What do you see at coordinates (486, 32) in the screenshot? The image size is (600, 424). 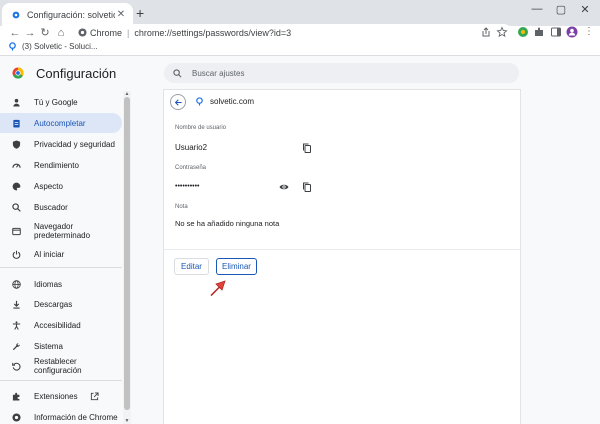 I see `share-icon` at bounding box center [486, 32].